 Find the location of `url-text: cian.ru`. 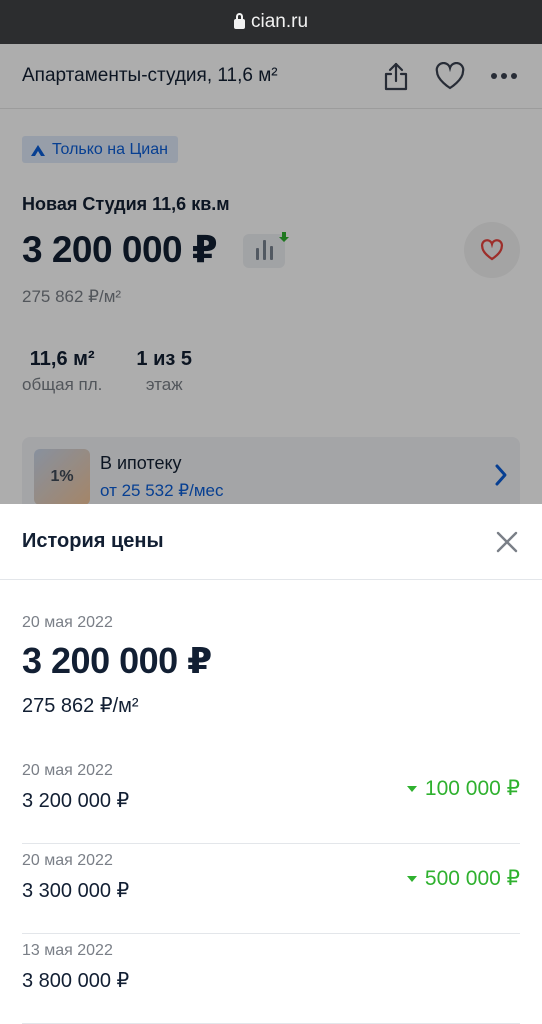

url-text: cian.ru is located at coordinates (279, 22).